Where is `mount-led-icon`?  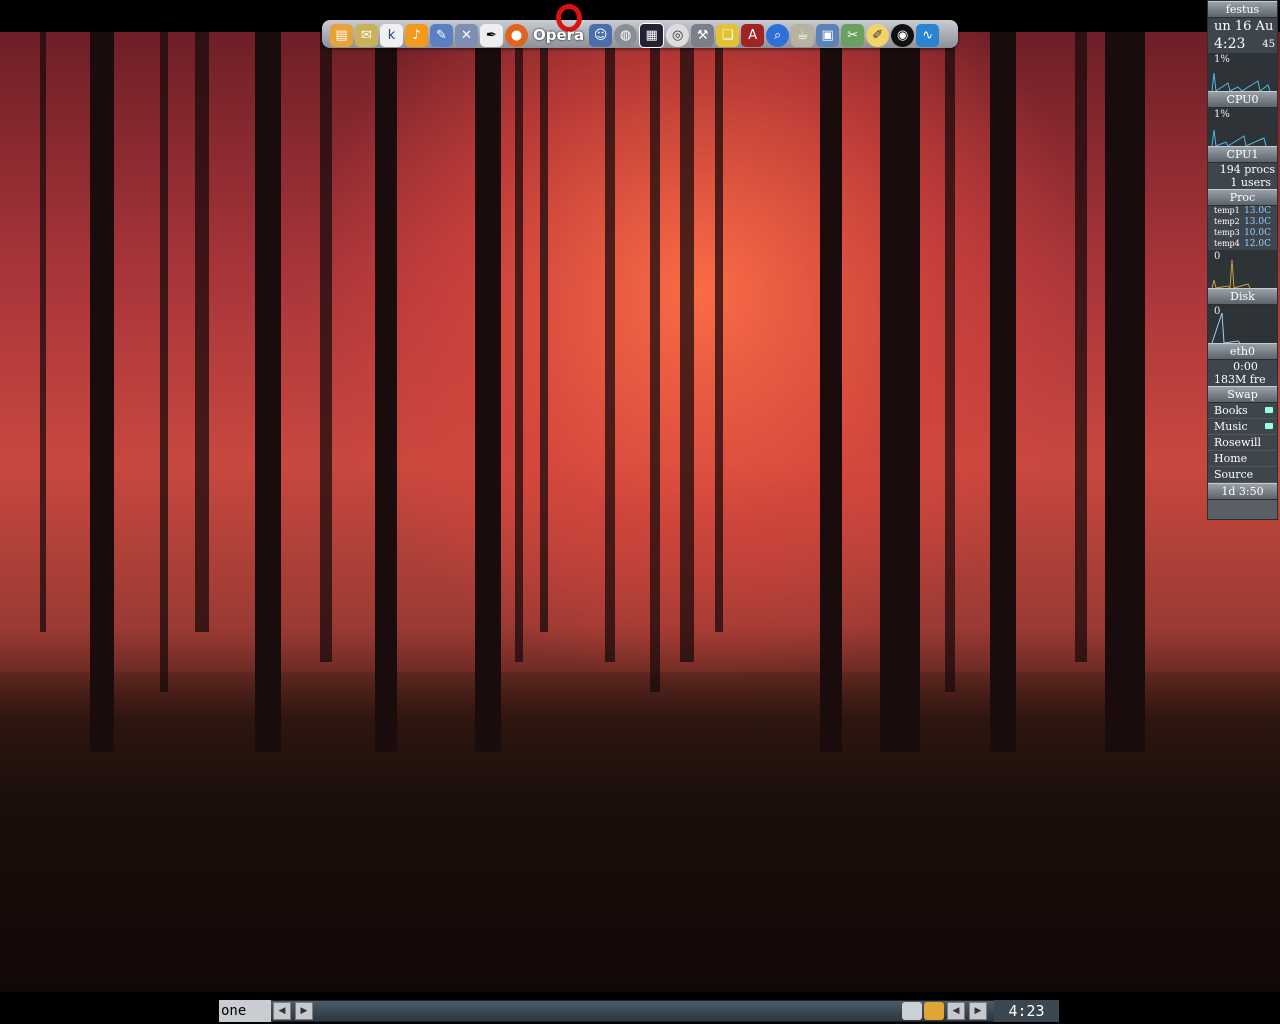
mount-led-icon is located at coordinates (1269, 426).